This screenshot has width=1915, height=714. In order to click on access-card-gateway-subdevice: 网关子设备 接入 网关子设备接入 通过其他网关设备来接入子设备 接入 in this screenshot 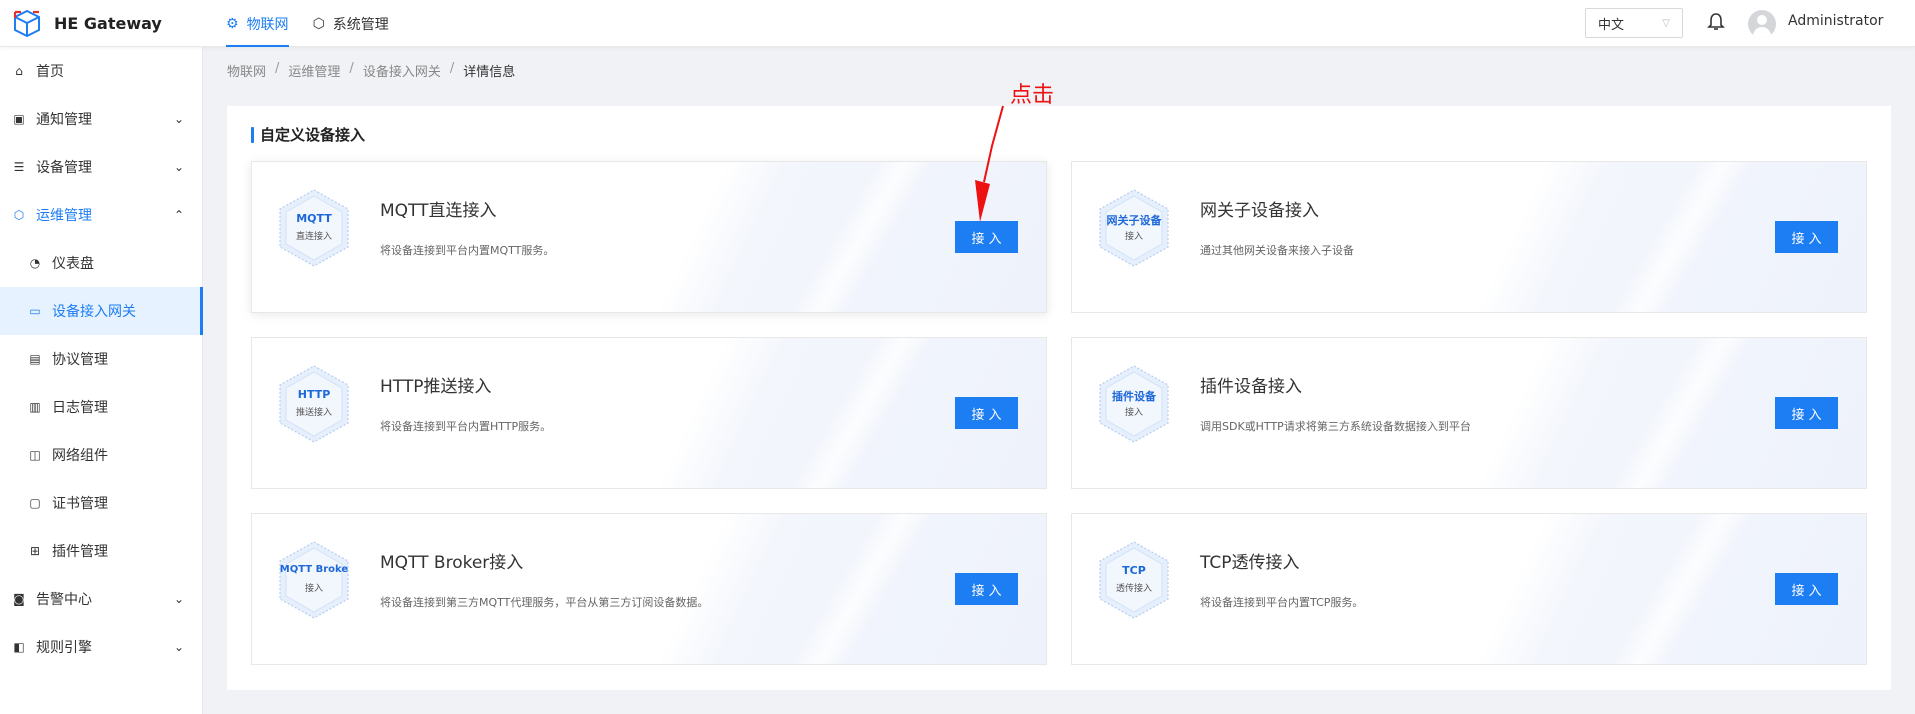, I will do `click(1469, 237)`.